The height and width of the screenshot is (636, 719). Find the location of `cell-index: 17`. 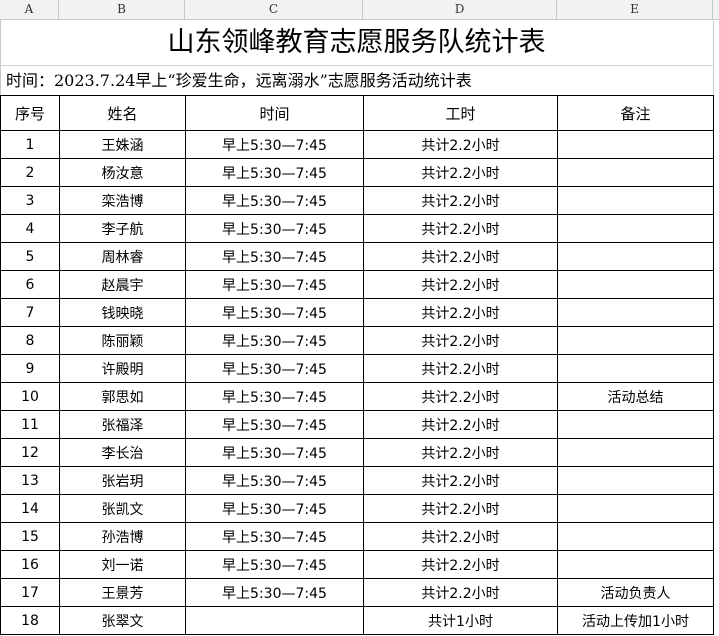

cell-index: 17 is located at coordinates (30, 592).